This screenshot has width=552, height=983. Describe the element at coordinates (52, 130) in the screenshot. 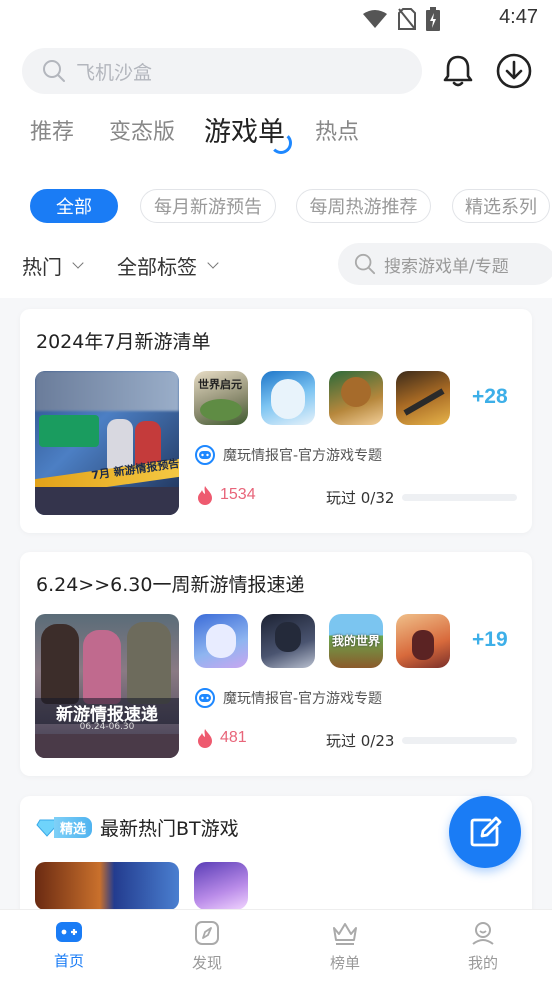

I see `tab-recommend: 推荐` at that location.